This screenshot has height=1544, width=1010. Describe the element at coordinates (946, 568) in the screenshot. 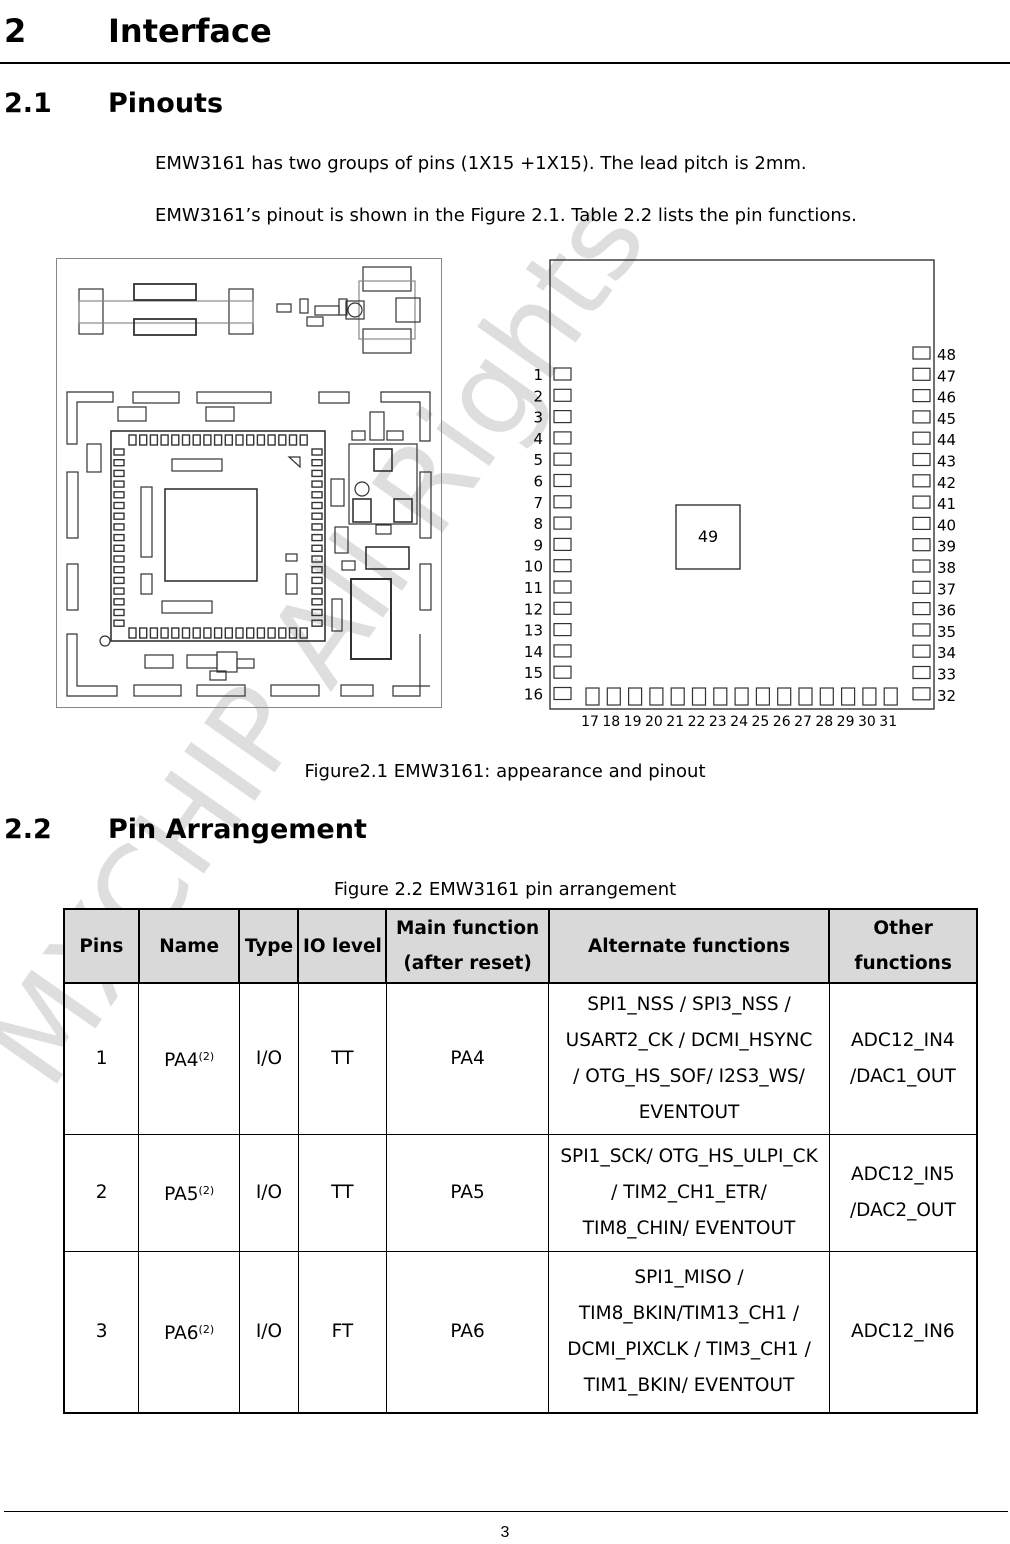

I see `pin-label: 38` at that location.